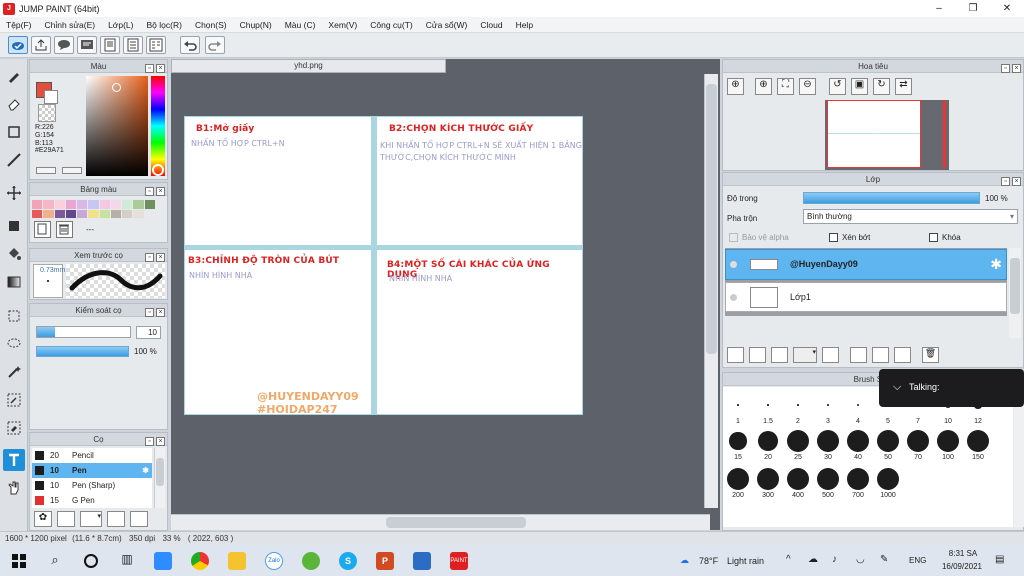 The height and width of the screenshot is (576, 1024). I want to click on gear-icon: ✱, so click(145, 470).